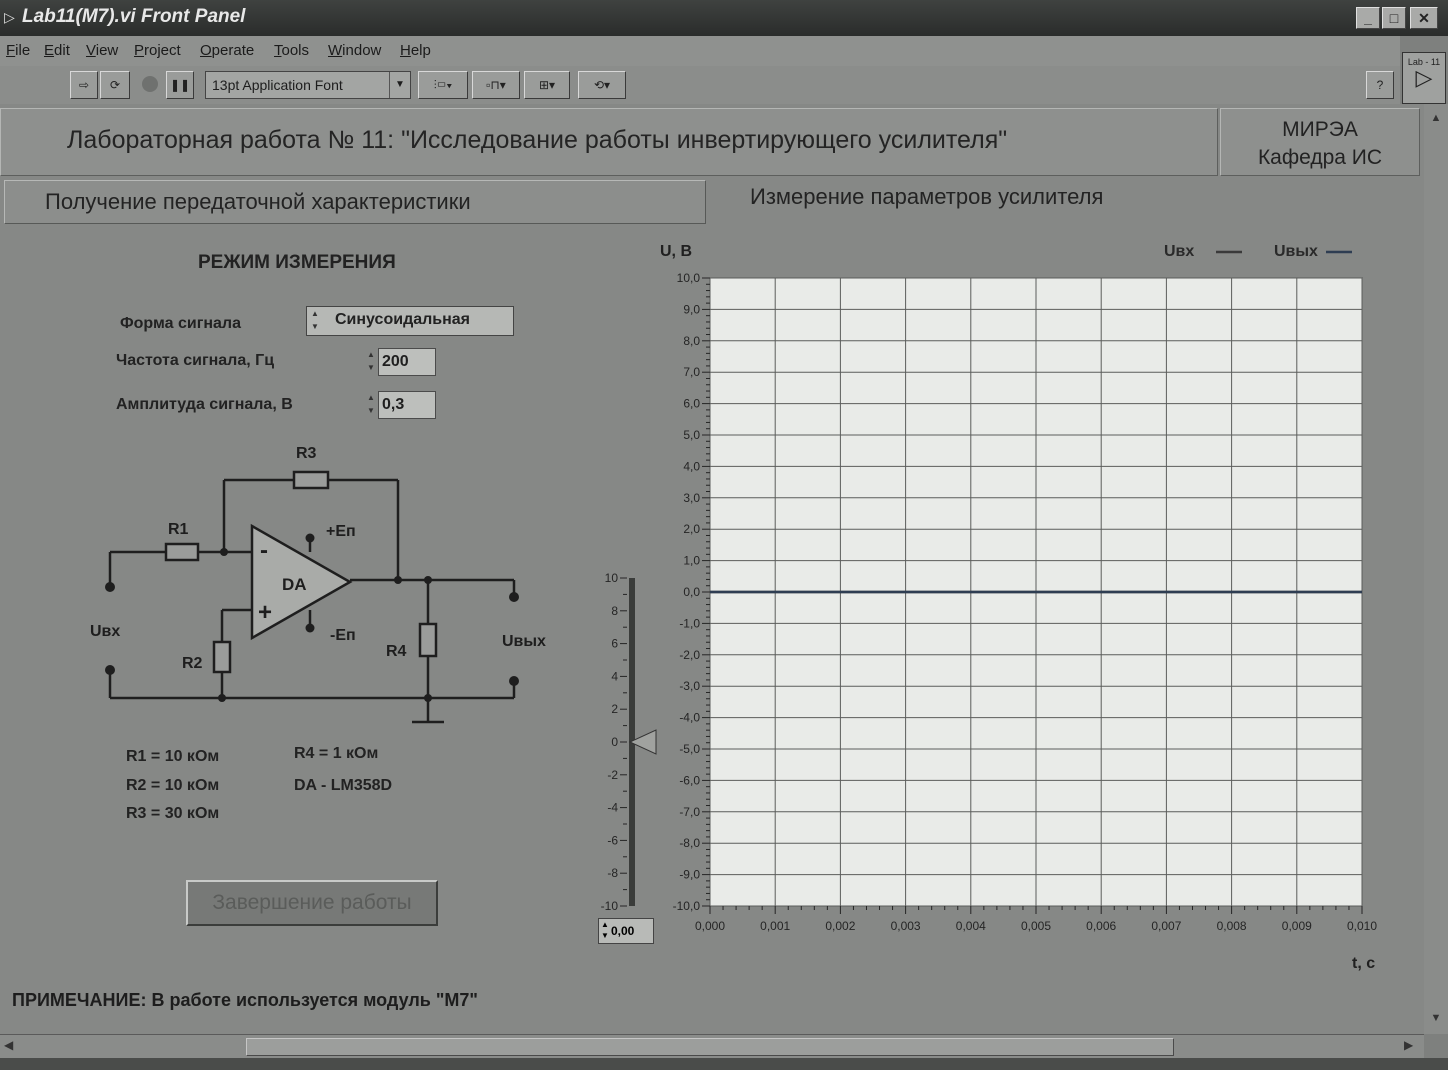 Image resolution: width=1448 pixels, height=1070 pixels. I want to click on font-selector-value: 13pt Application Font, so click(277, 85).